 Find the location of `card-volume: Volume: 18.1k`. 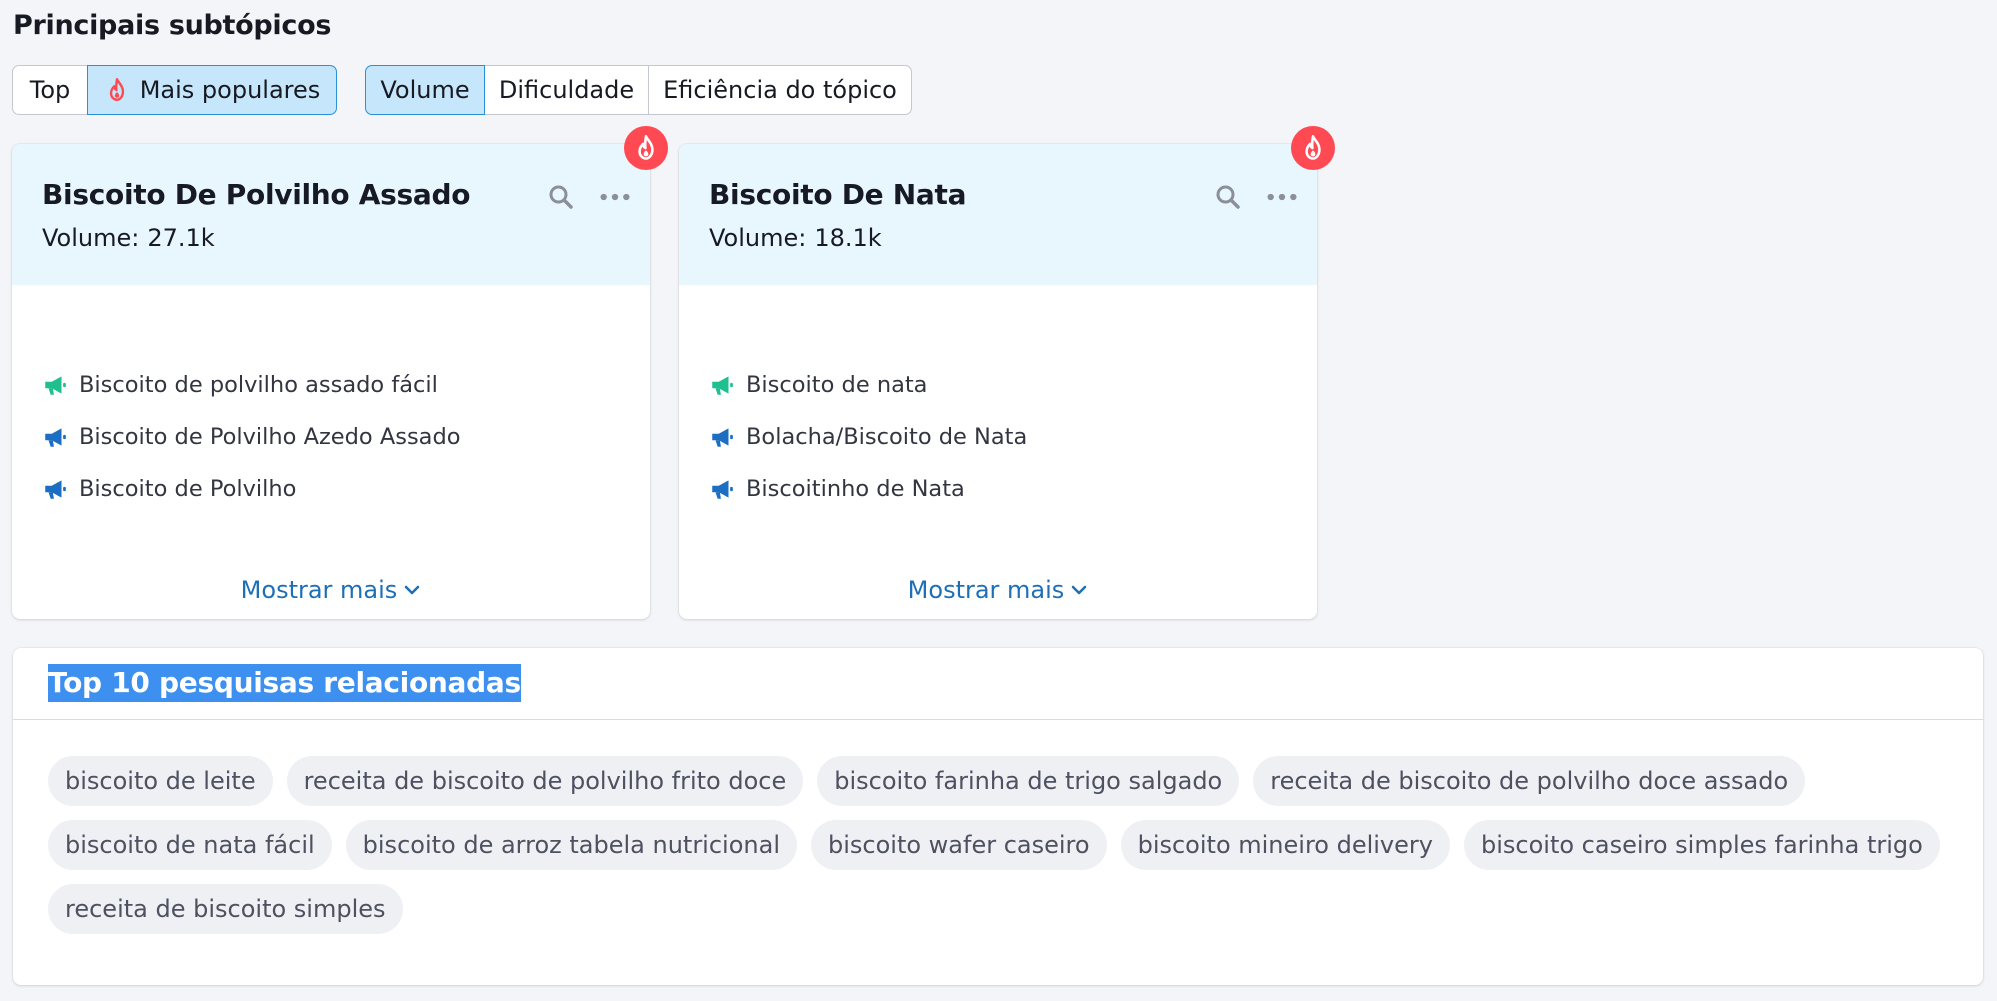

card-volume: Volume: 18.1k is located at coordinates (795, 238).